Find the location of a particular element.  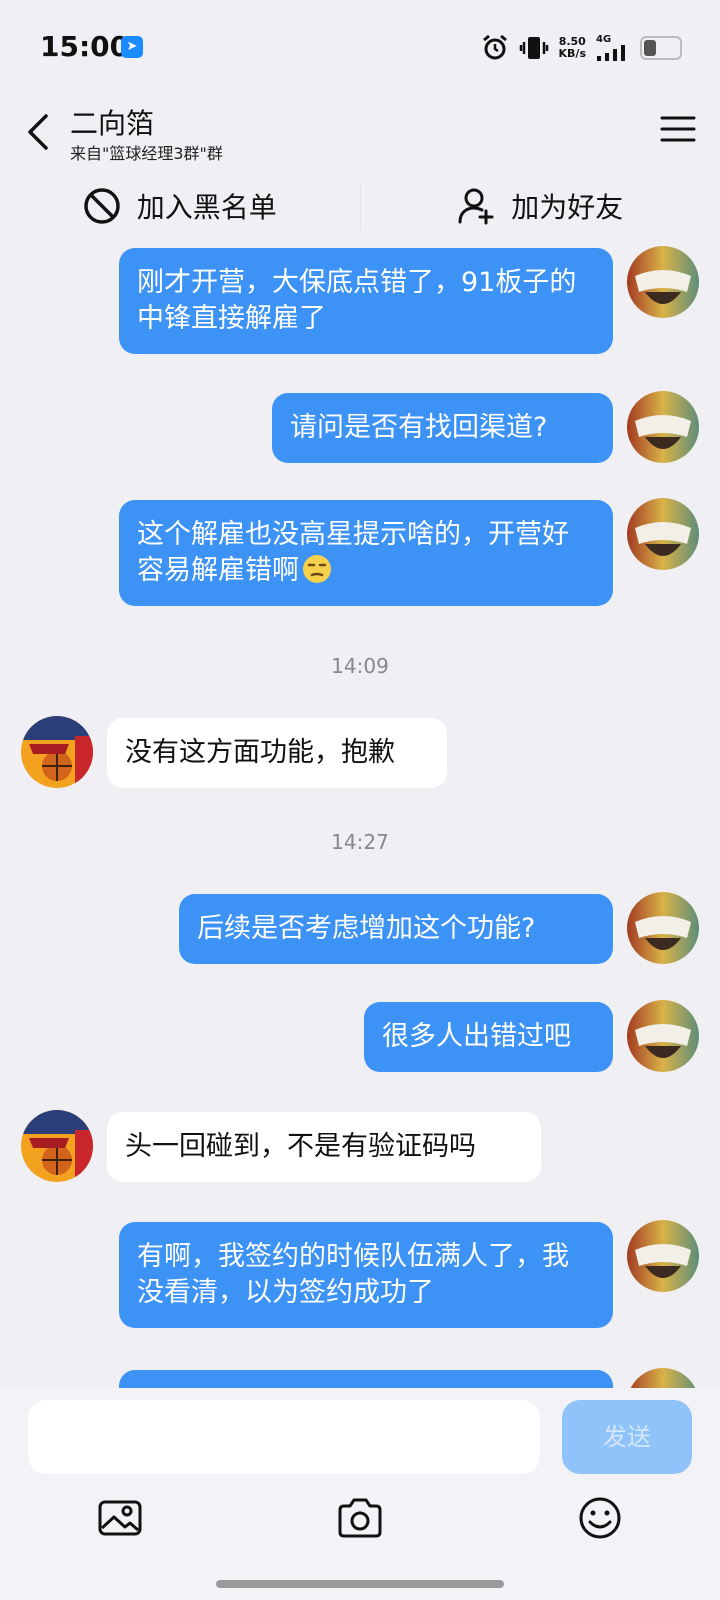

emoji-icon is located at coordinates (600, 1518).